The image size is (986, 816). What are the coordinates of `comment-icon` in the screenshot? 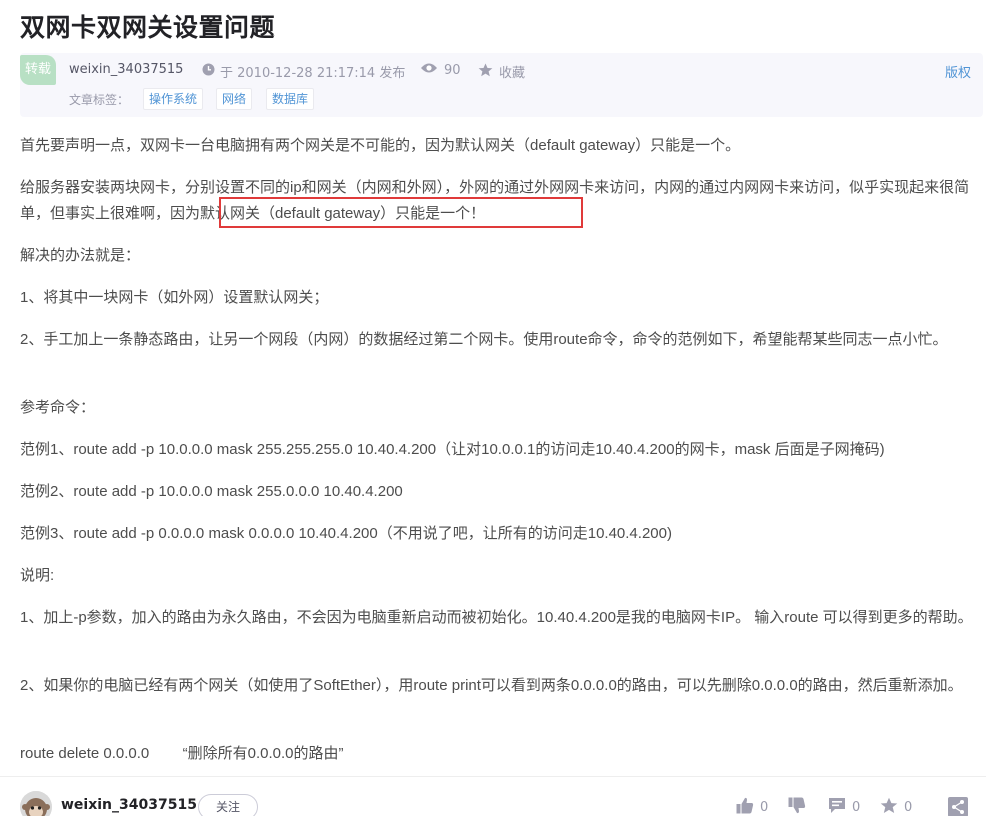 It's located at (837, 806).